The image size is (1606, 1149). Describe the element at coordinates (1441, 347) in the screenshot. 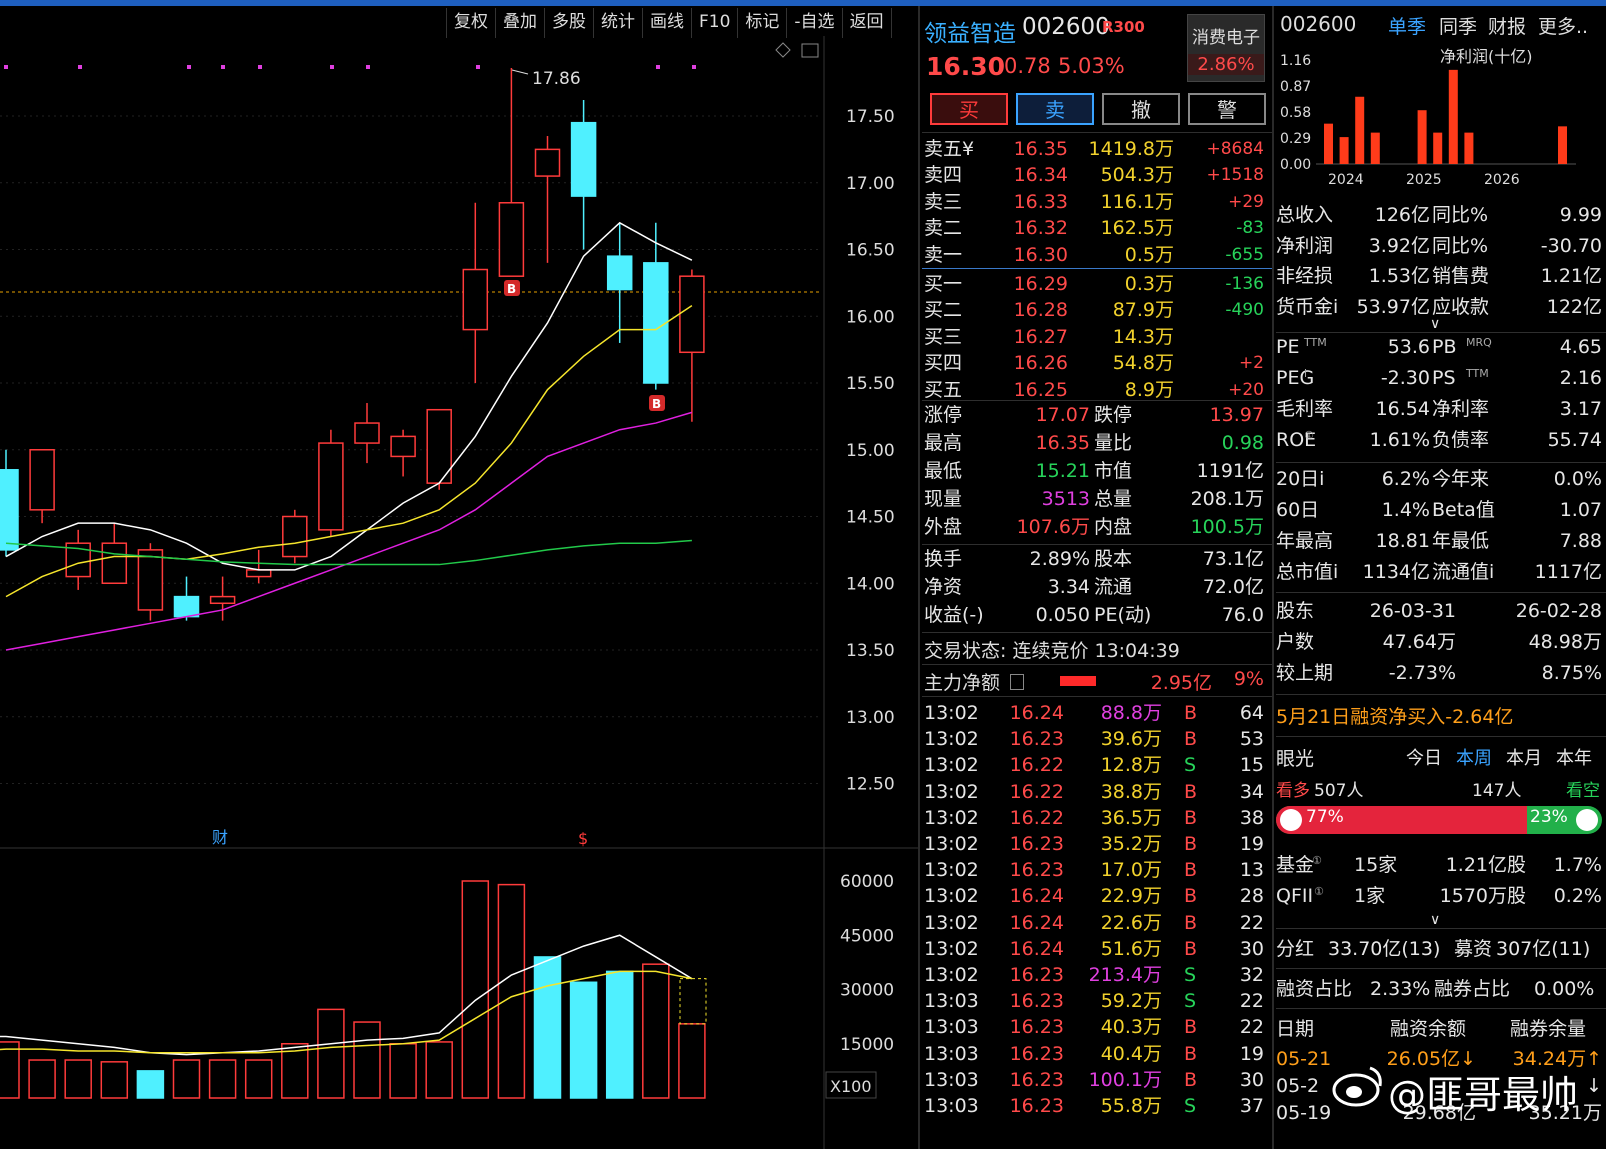

I see `fin-row: PE TTM 53.6 PB MRQ 4.65` at that location.